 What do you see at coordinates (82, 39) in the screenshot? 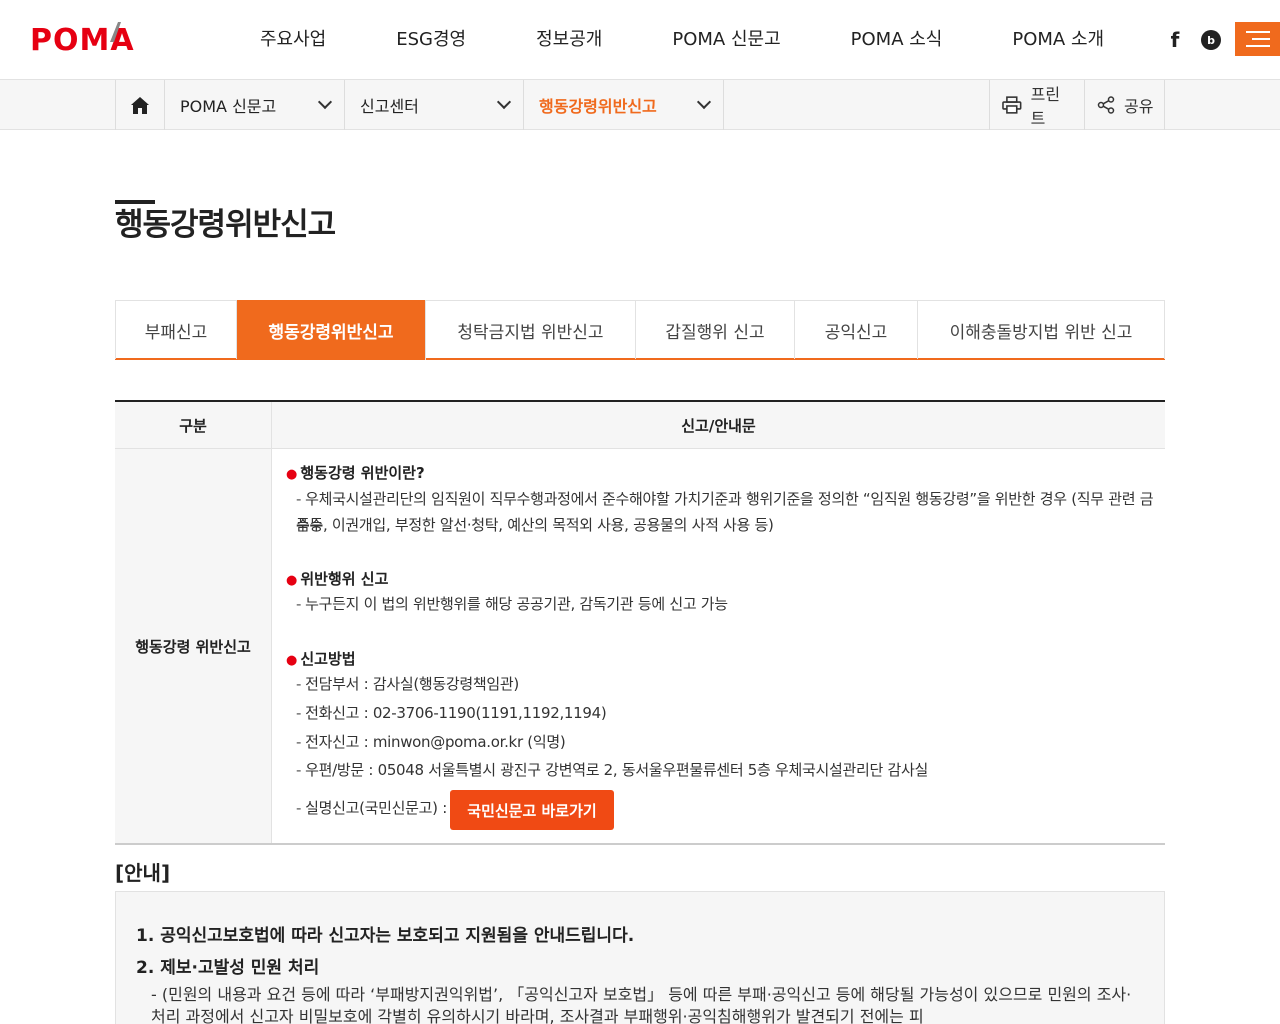
I see `poma-logo: POMA` at bounding box center [82, 39].